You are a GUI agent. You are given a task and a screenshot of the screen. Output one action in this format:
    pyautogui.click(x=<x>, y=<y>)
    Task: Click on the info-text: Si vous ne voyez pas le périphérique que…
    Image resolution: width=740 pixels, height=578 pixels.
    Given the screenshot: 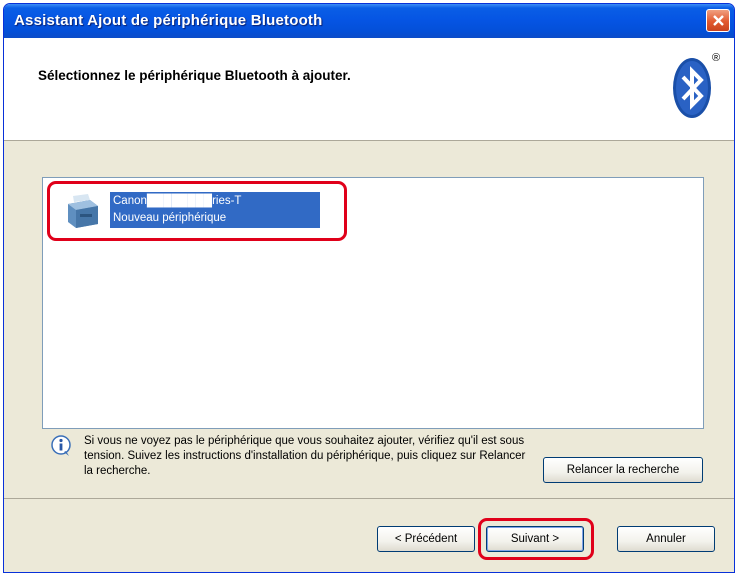 What is the action you would take?
    pyautogui.click(x=305, y=456)
    